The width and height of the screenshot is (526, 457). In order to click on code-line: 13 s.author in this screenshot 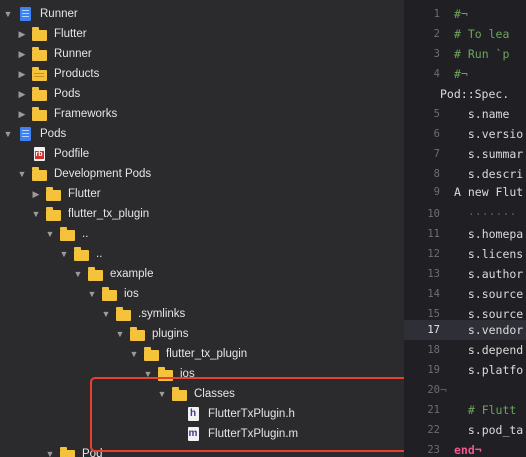, I will do `click(465, 274)`.